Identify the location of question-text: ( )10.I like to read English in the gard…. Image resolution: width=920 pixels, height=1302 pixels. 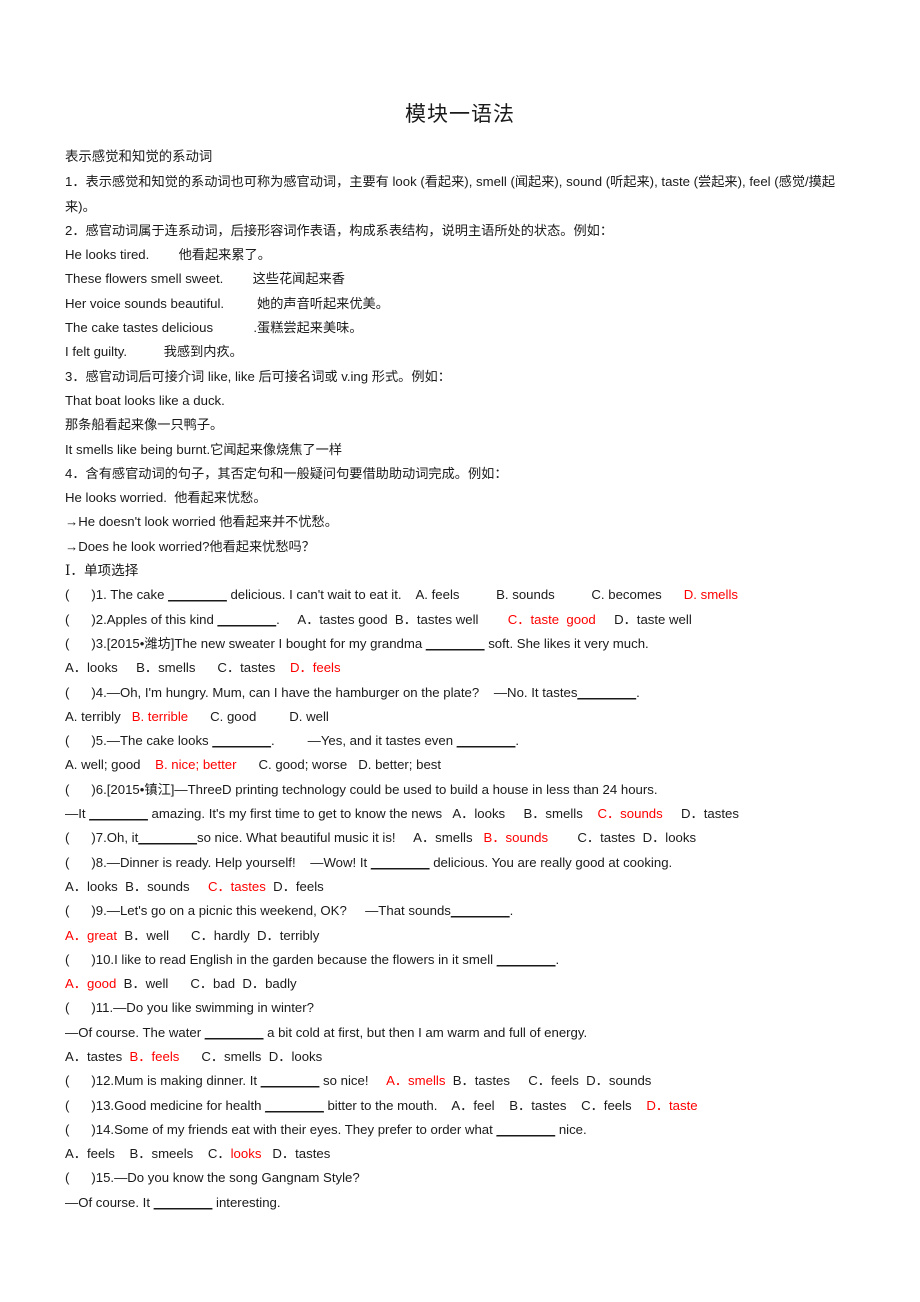
(281, 959).